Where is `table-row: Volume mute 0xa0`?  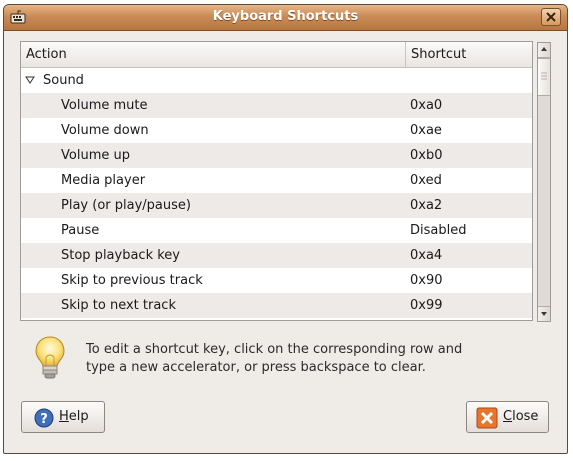 table-row: Volume mute 0xa0 is located at coordinates (276, 105).